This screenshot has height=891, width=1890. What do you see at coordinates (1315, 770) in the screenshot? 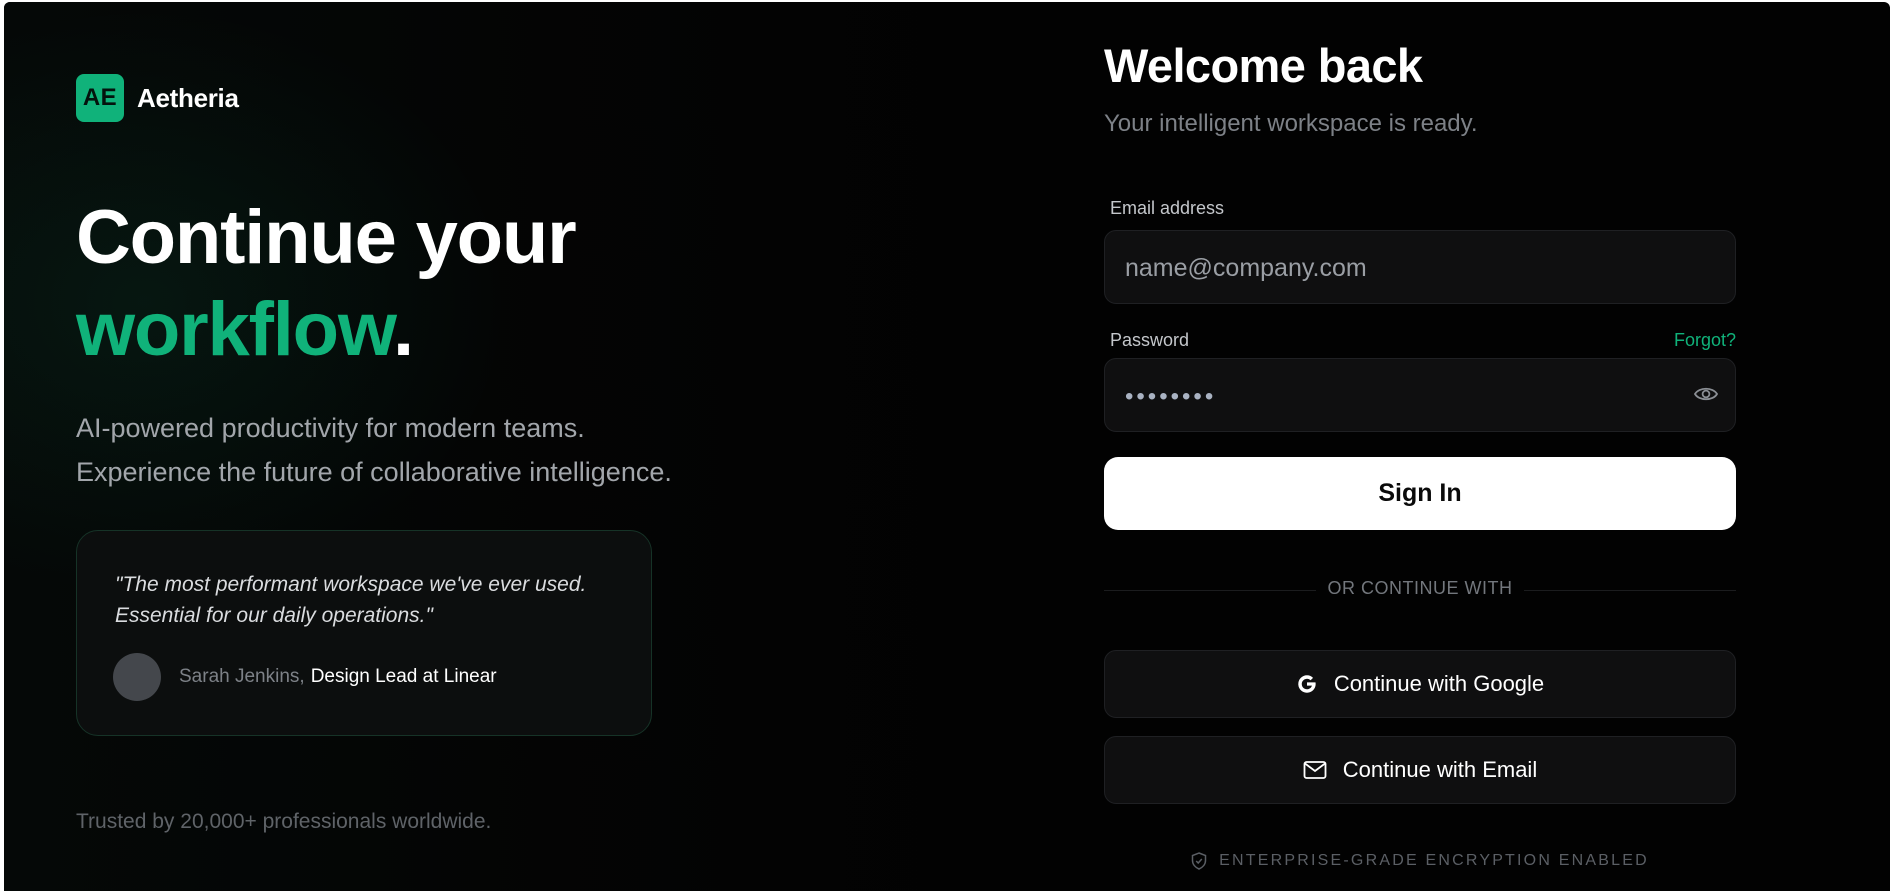
I see `mail-icon` at bounding box center [1315, 770].